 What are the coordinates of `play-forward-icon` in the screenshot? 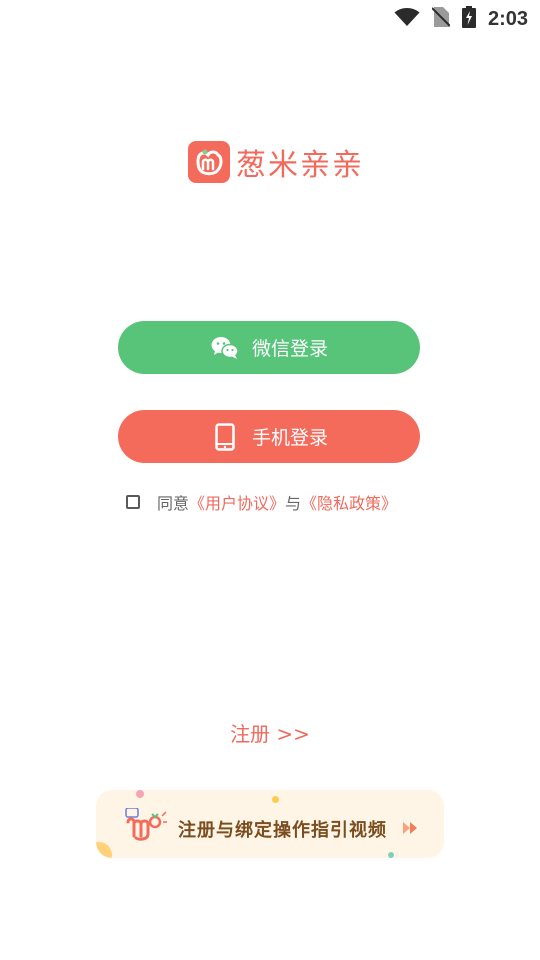 It's located at (411, 829).